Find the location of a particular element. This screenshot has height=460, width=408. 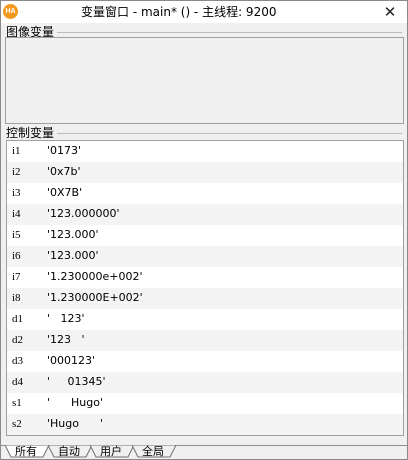

tab-1: 所有 is located at coordinates (27, 451).